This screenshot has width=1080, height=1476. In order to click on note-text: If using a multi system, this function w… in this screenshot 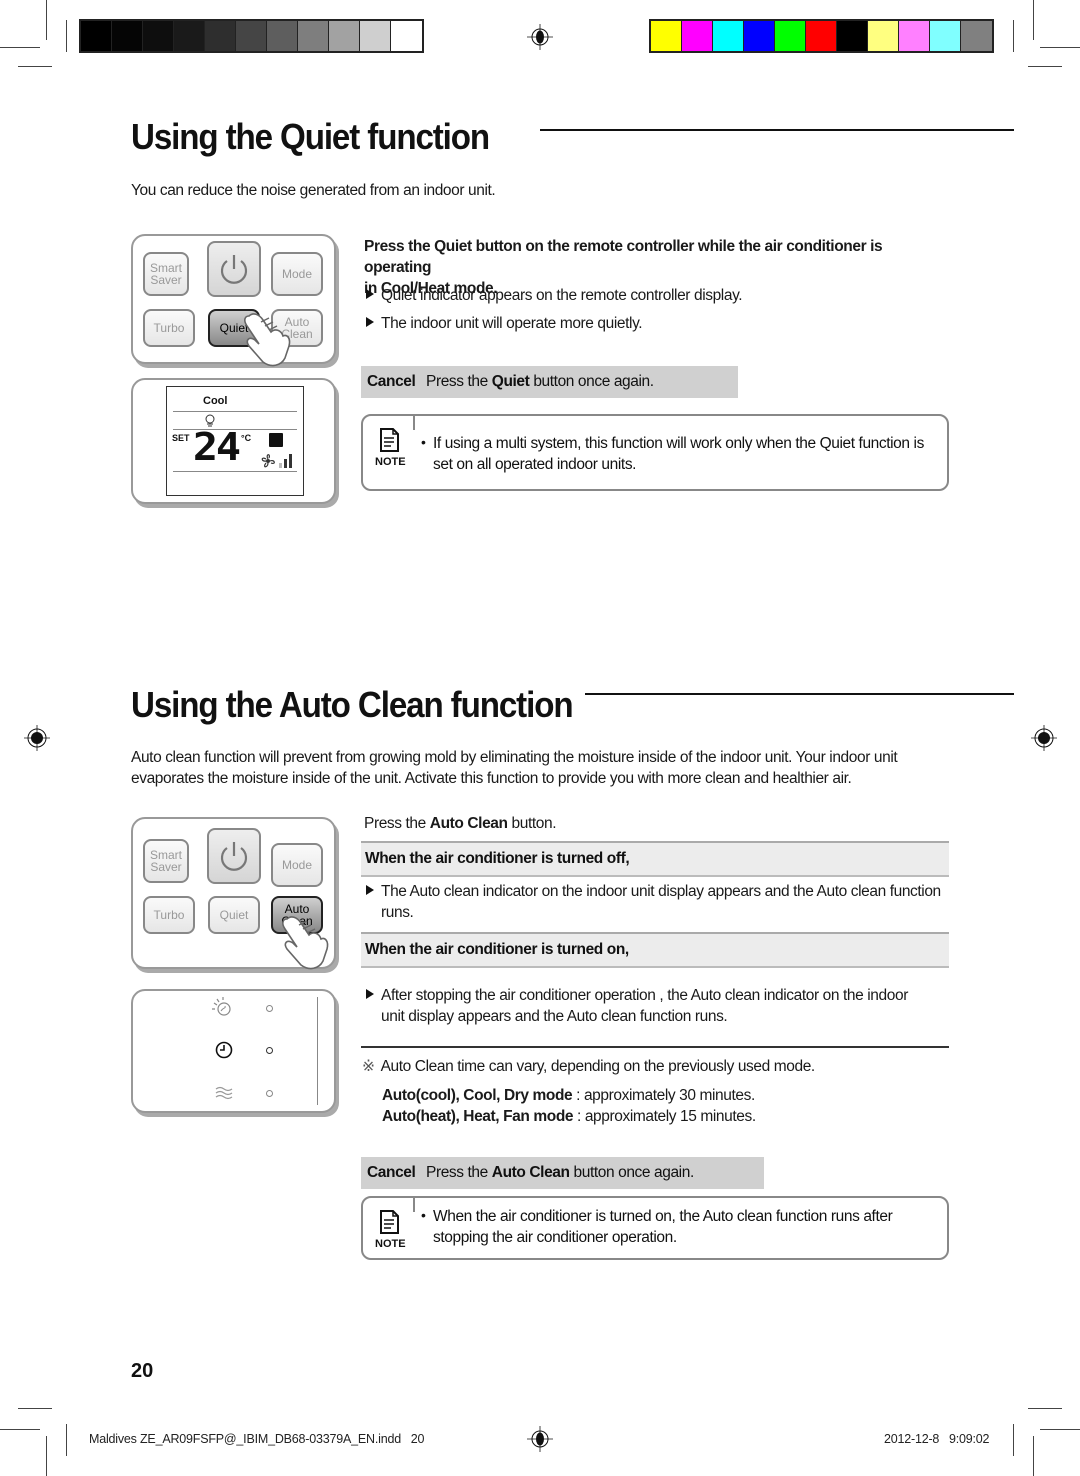, I will do `click(678, 454)`.